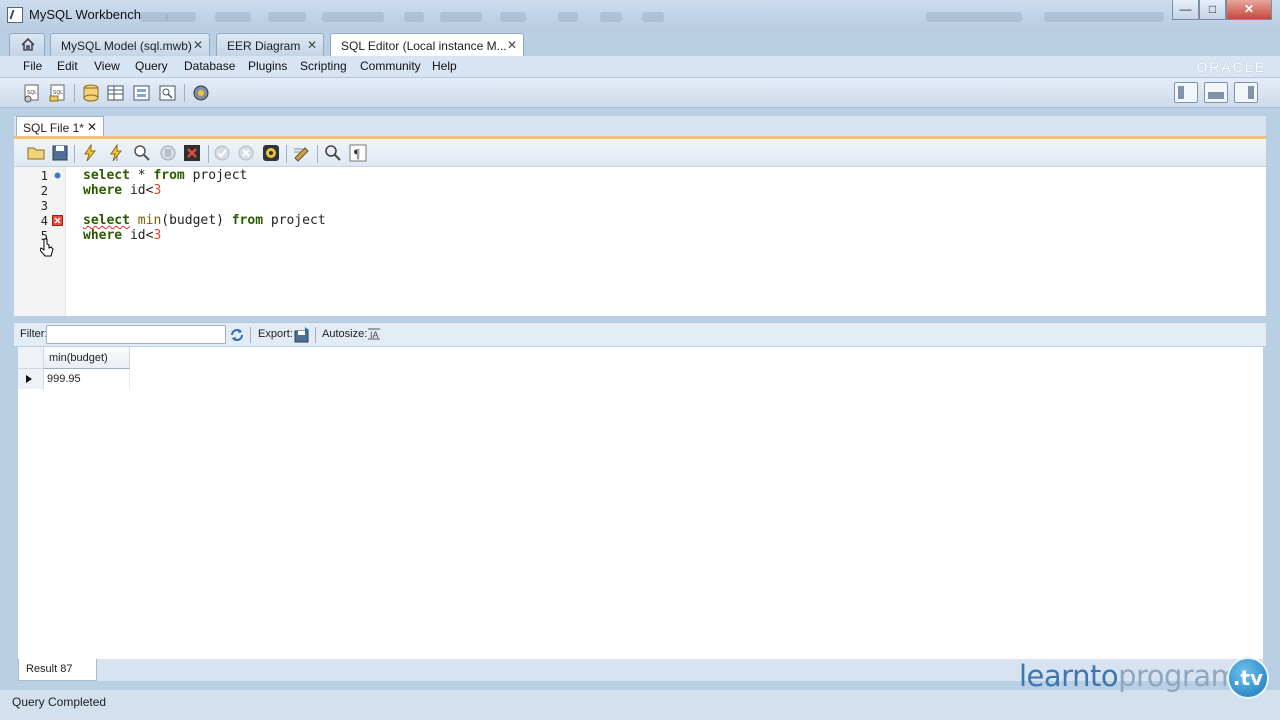 This screenshot has height=720, width=1280. I want to click on watermark-part2: program, so click(1178, 676).